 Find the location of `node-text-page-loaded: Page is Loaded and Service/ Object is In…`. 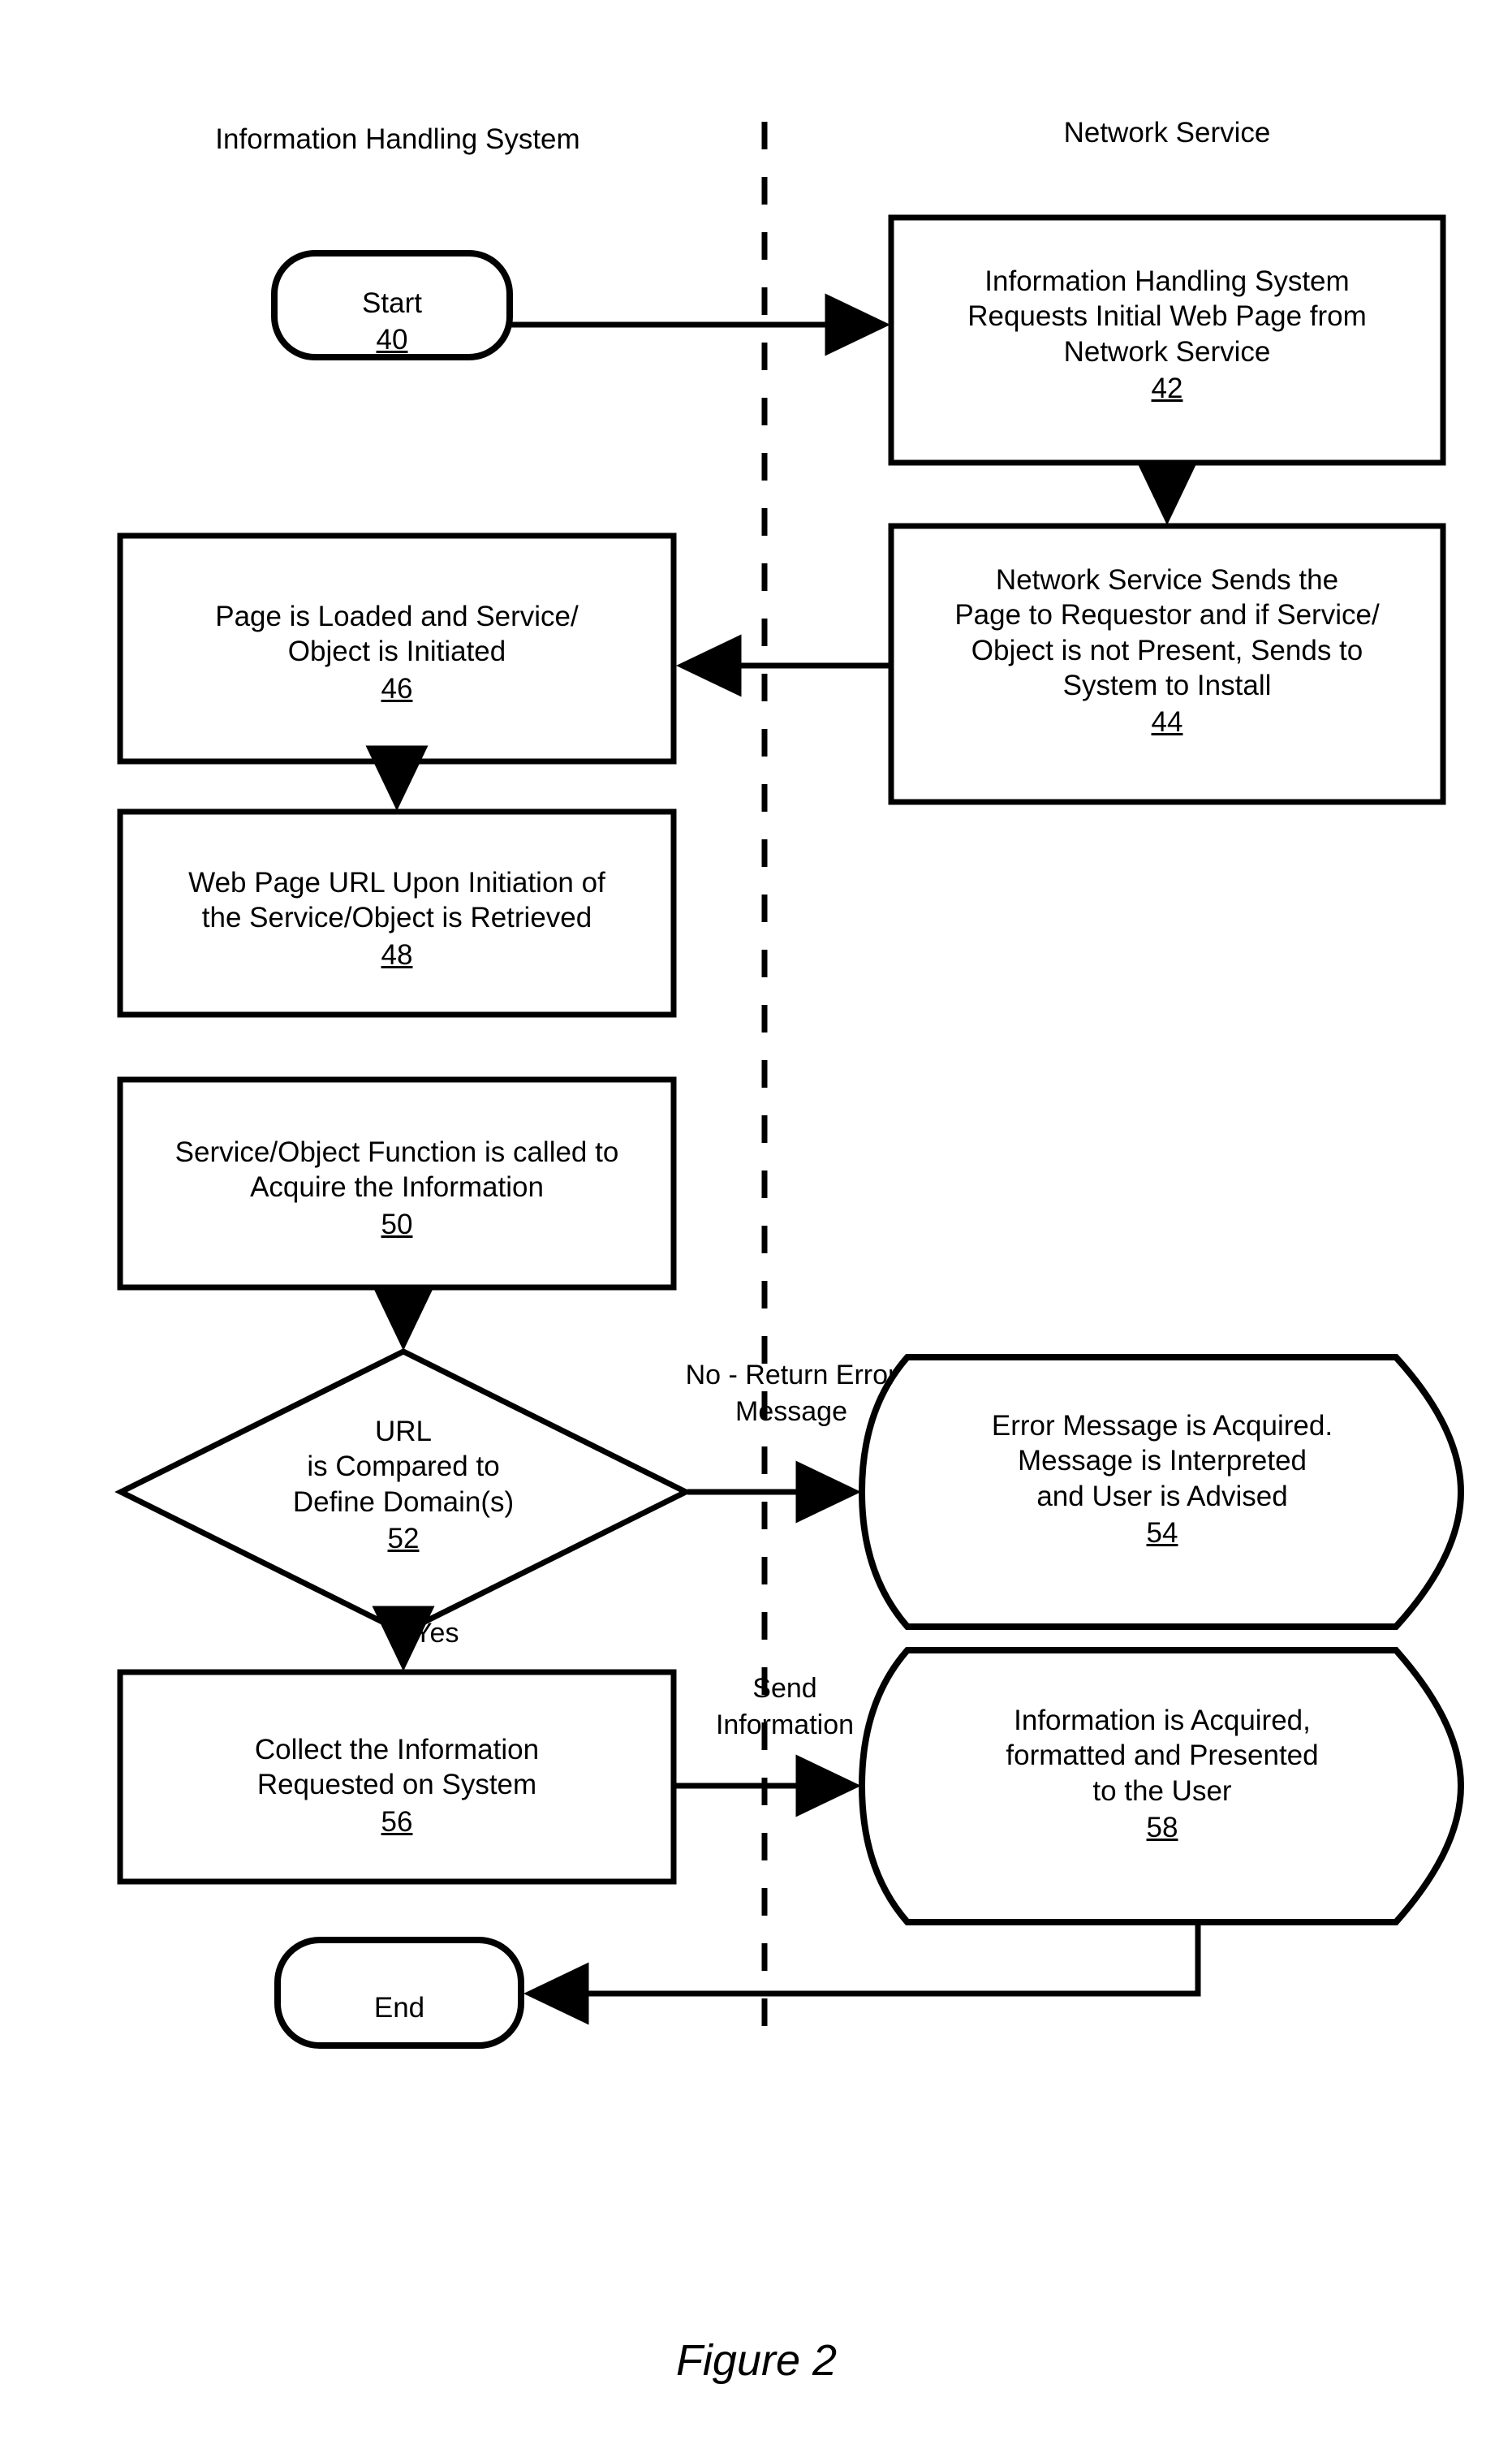

node-text-page-loaded: Page is Loaded and Service/ Object is In… is located at coordinates (397, 634).